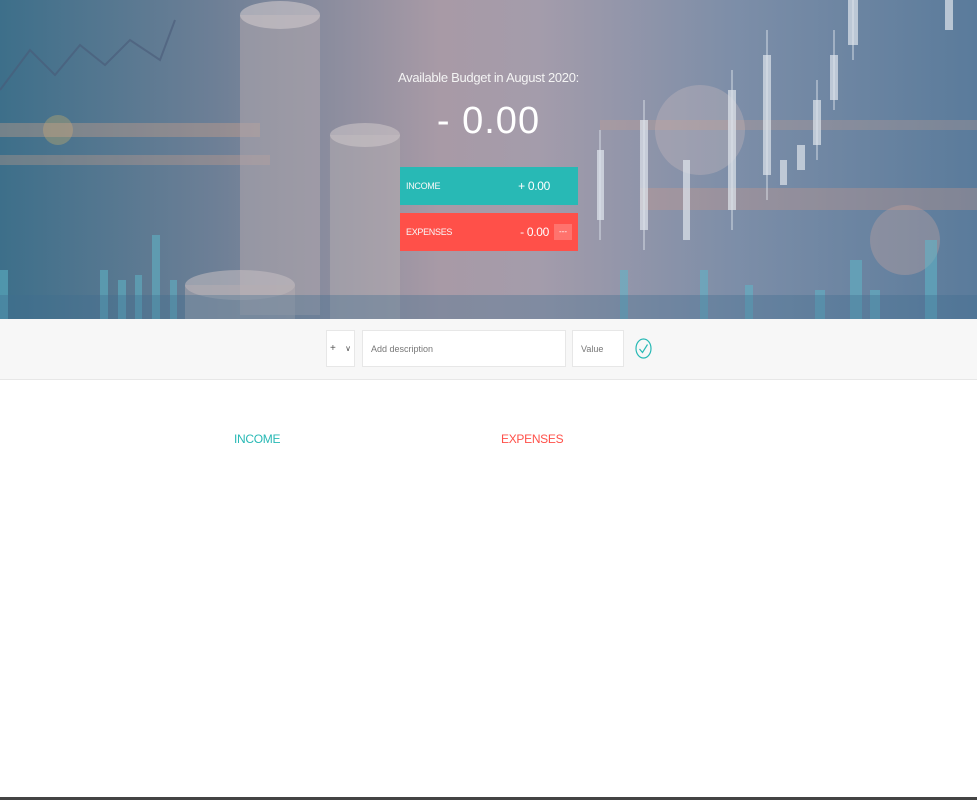  I want to click on income-list-title: INCOME, so click(257, 439).